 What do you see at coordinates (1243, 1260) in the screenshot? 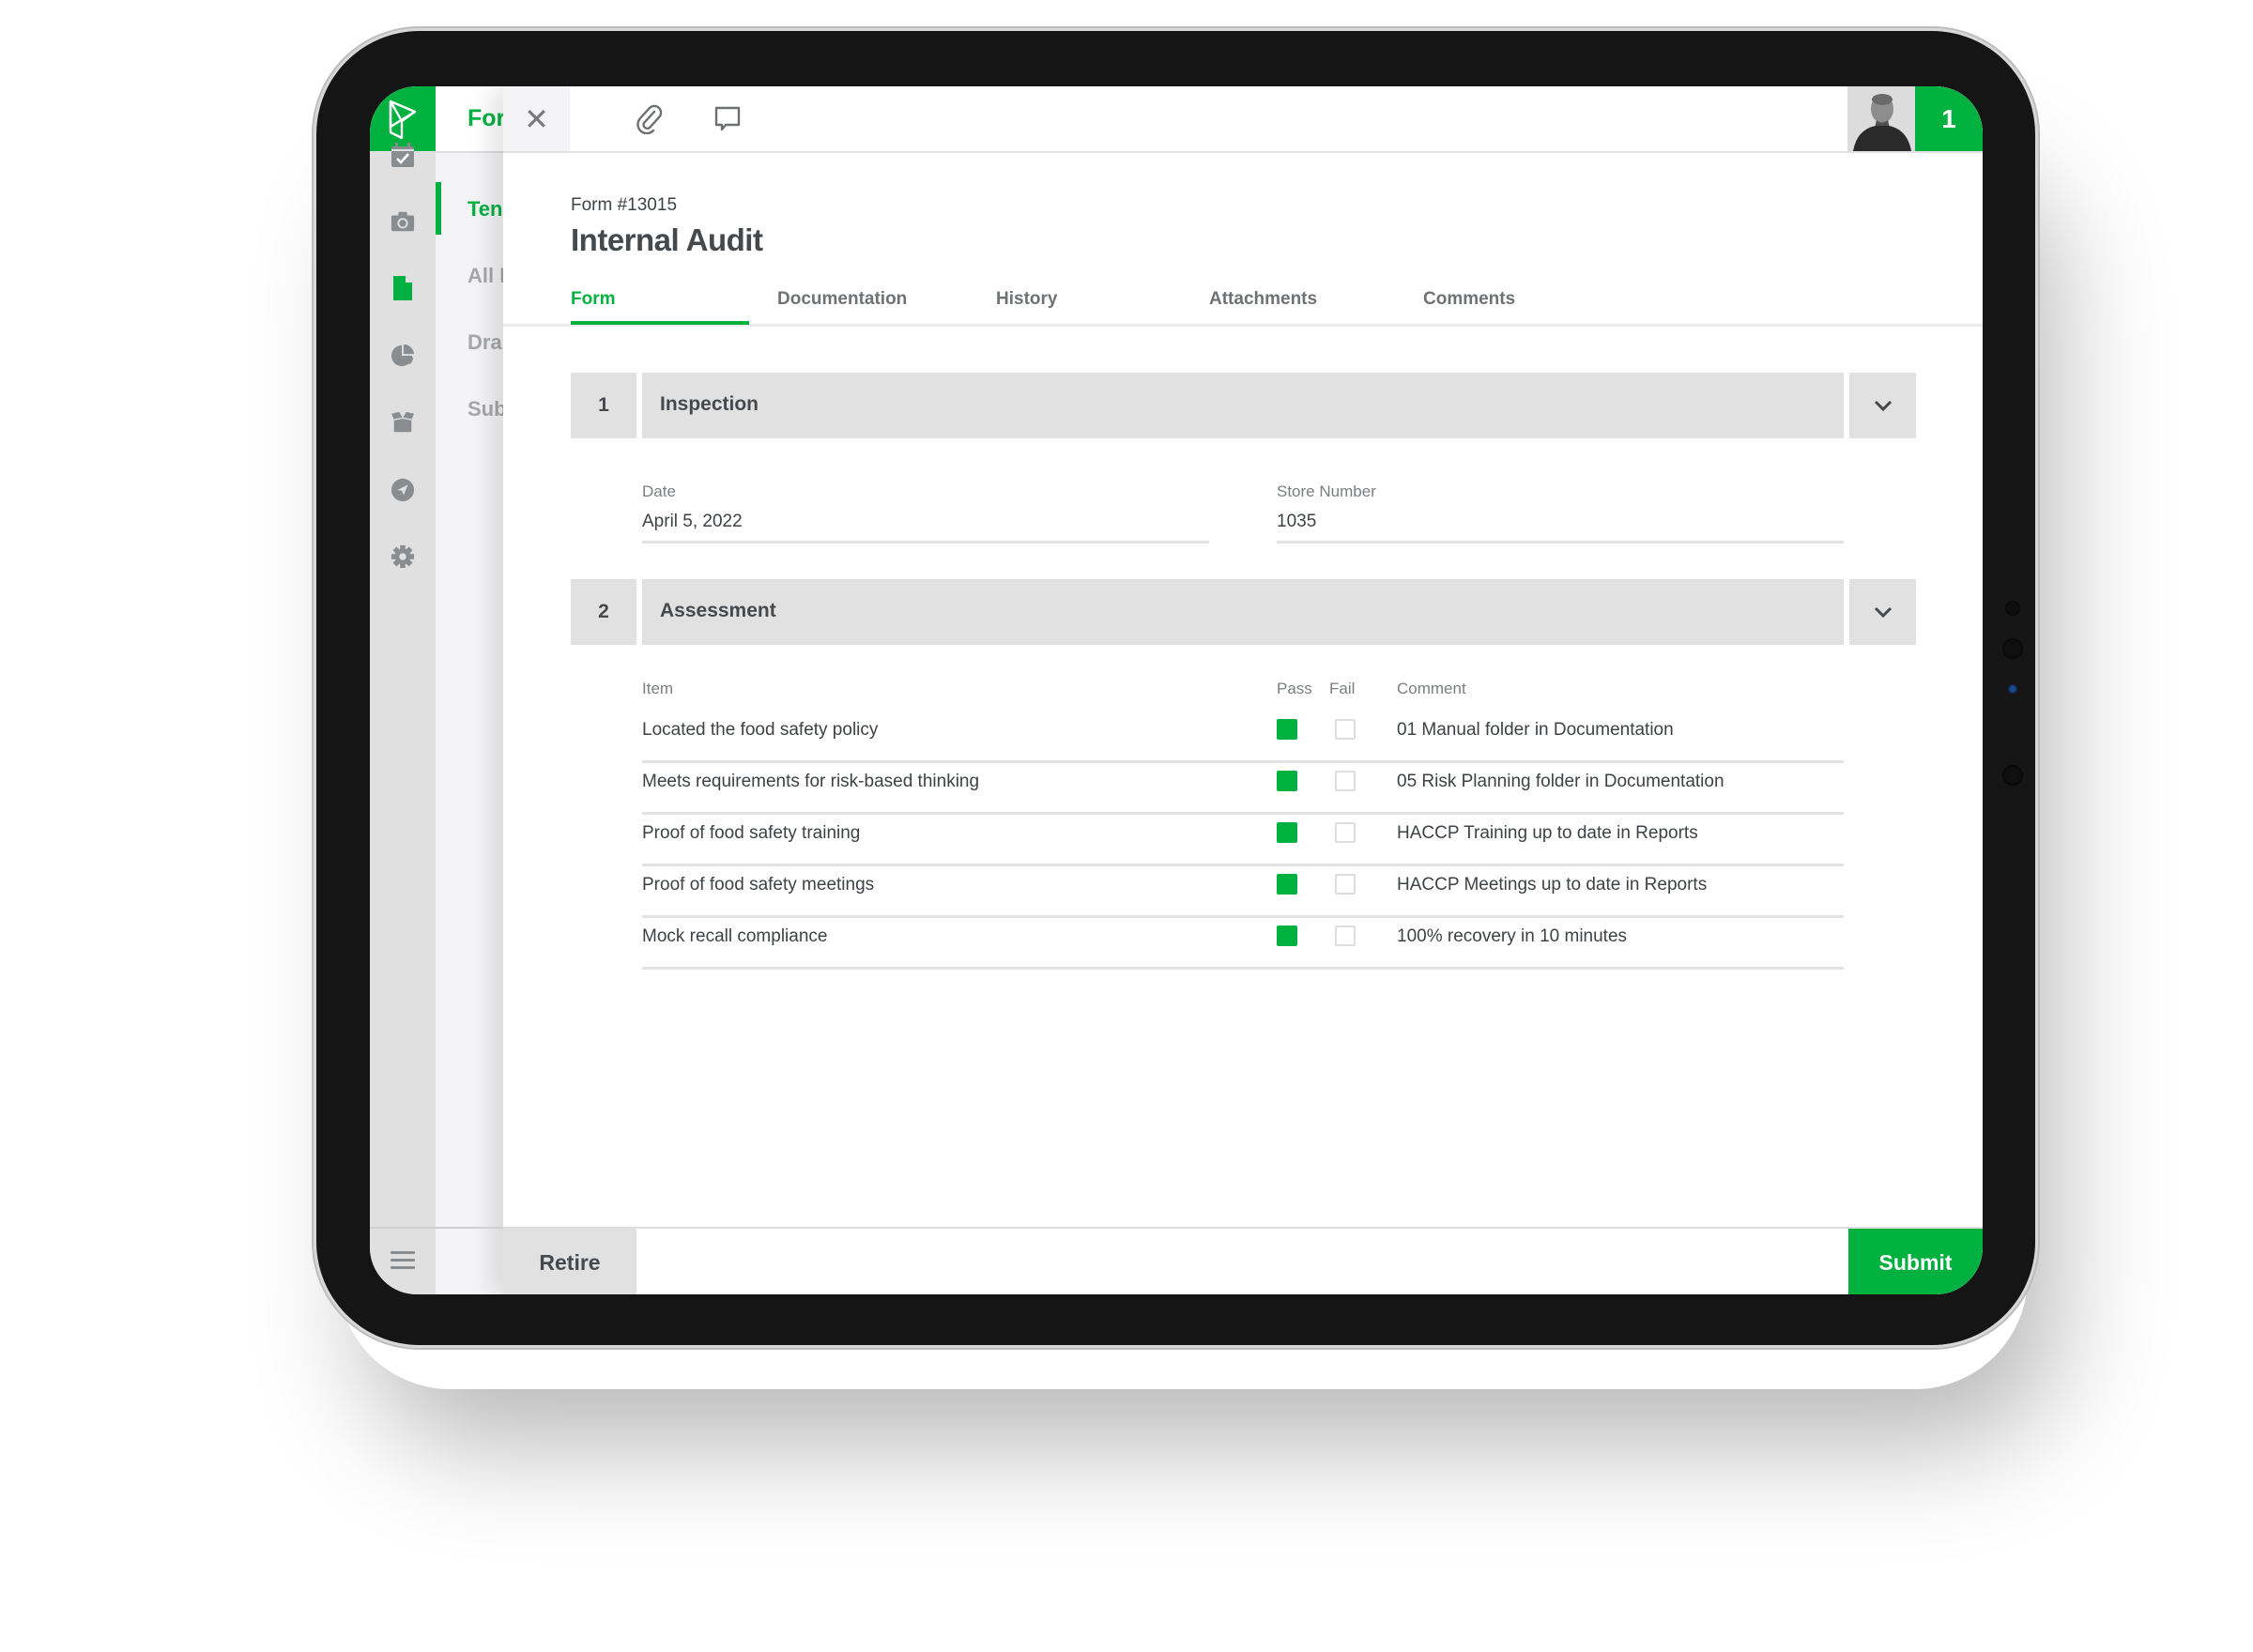
I see `action-bar: Retire Submit` at bounding box center [1243, 1260].